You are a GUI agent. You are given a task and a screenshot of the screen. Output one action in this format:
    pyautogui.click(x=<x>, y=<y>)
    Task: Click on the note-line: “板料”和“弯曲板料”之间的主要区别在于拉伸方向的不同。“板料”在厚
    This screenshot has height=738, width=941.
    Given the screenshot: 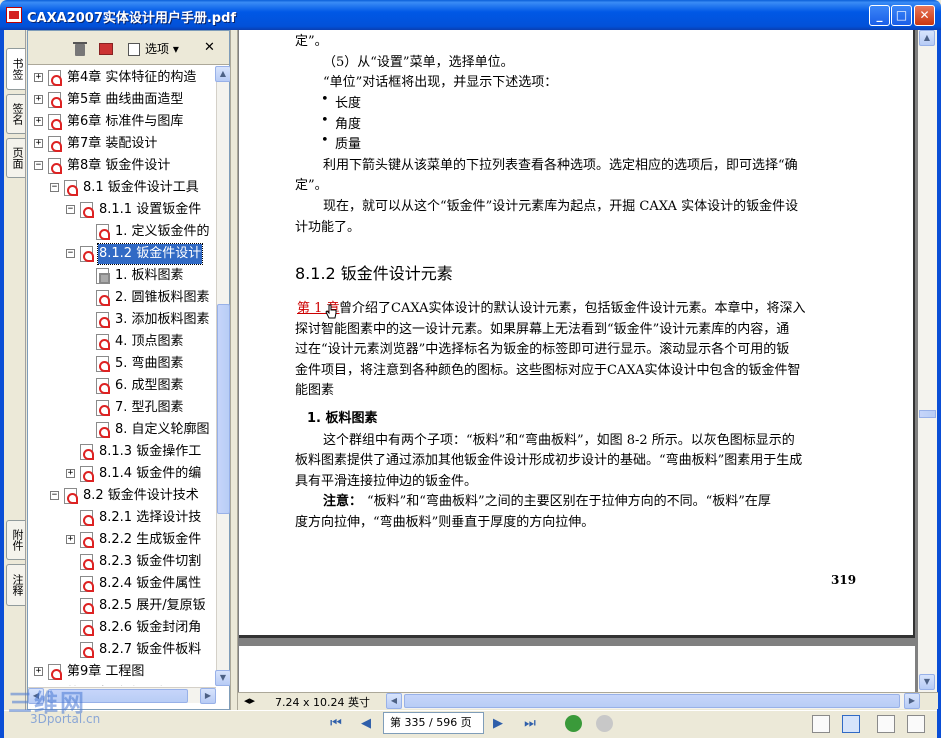 What is the action you would take?
    pyautogui.click(x=569, y=501)
    